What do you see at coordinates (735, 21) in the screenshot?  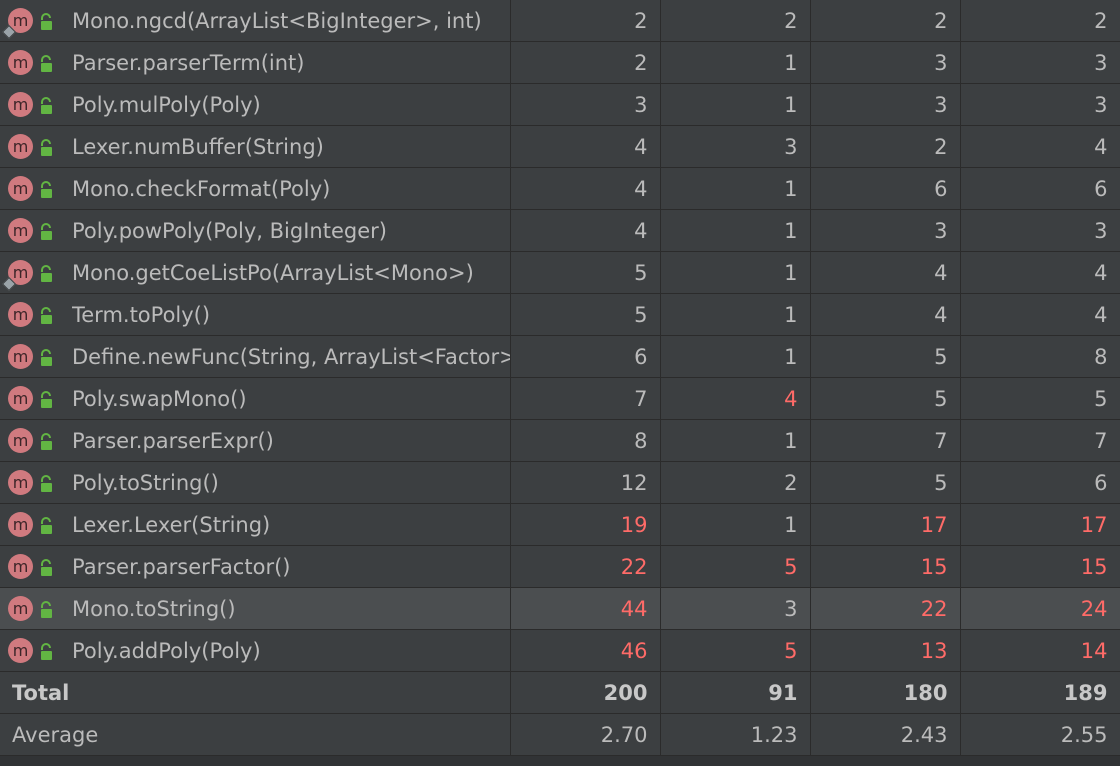 I see `metric-cell-2: 2` at bounding box center [735, 21].